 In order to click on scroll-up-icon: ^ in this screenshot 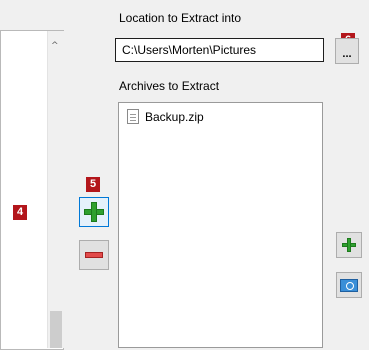, I will do `click(55, 46)`.